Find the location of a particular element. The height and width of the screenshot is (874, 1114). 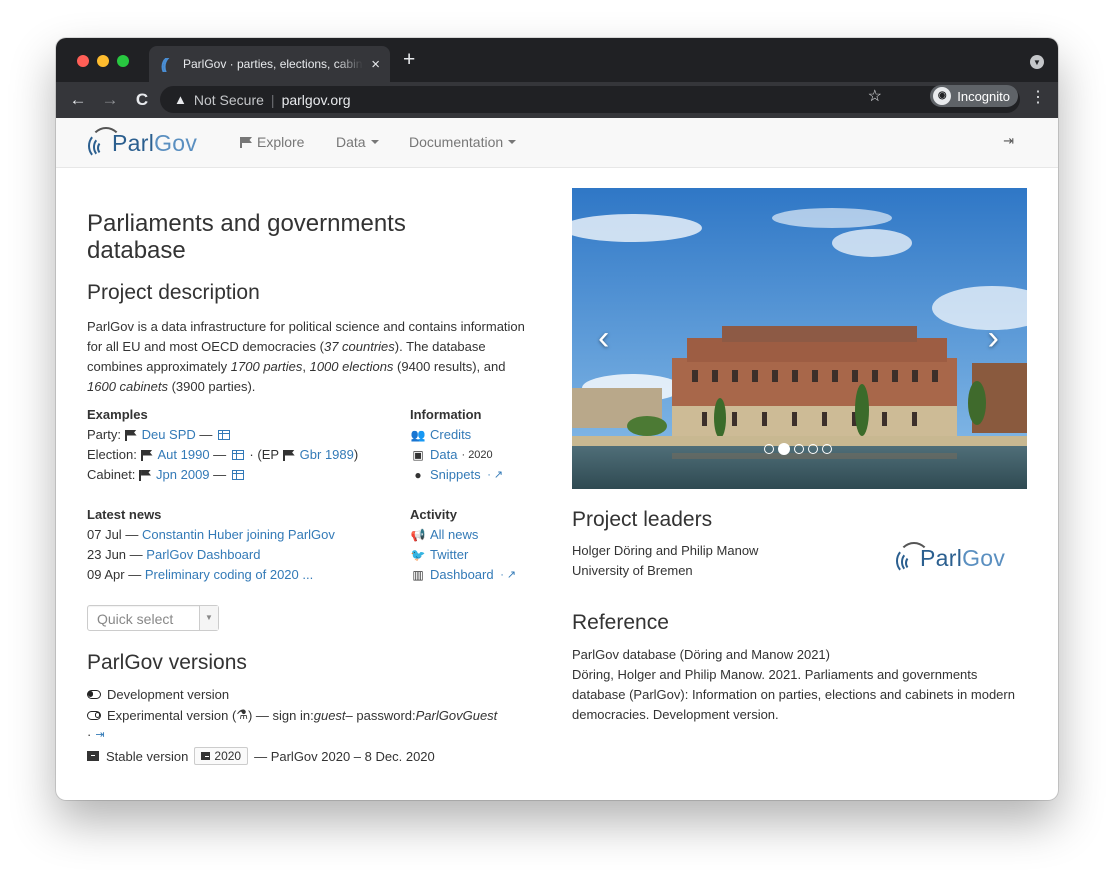

logo-text: ParlGov is located at coordinates (155, 142).